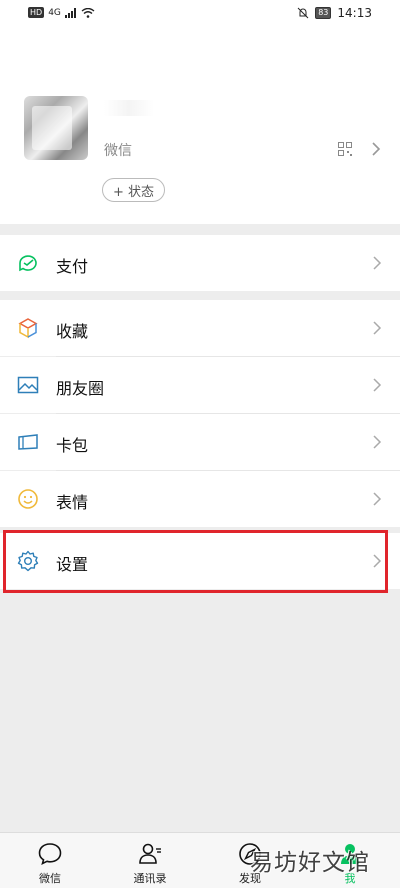 The height and width of the screenshot is (888, 400). I want to click on menu-label-stickers: 表情, so click(72, 502).